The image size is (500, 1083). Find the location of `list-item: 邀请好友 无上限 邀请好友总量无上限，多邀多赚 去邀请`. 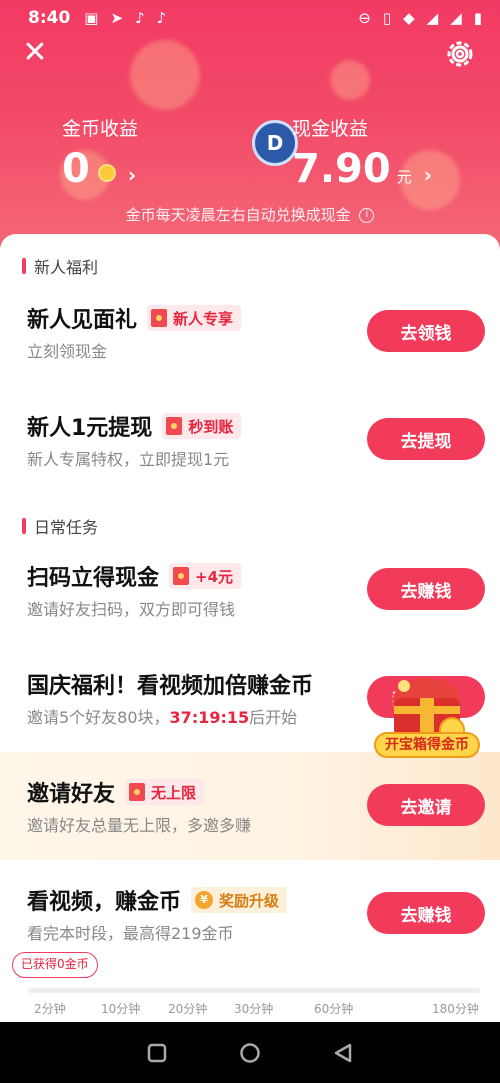

list-item: 邀请好友 无上限 邀请好友总量无上限，多邀多赚 去邀请 is located at coordinates (250, 826).